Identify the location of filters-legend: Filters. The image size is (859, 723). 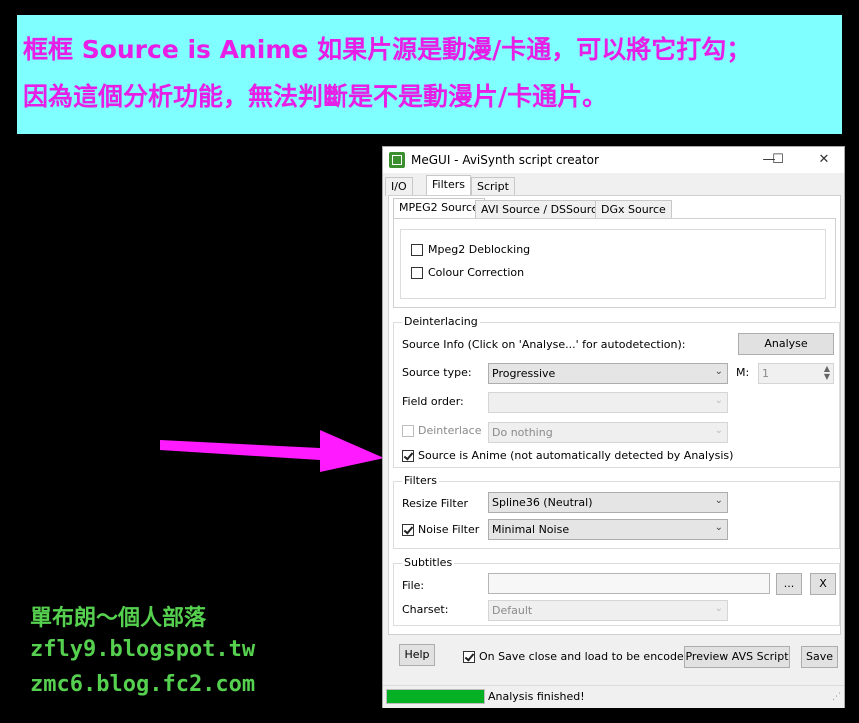
(420, 480).